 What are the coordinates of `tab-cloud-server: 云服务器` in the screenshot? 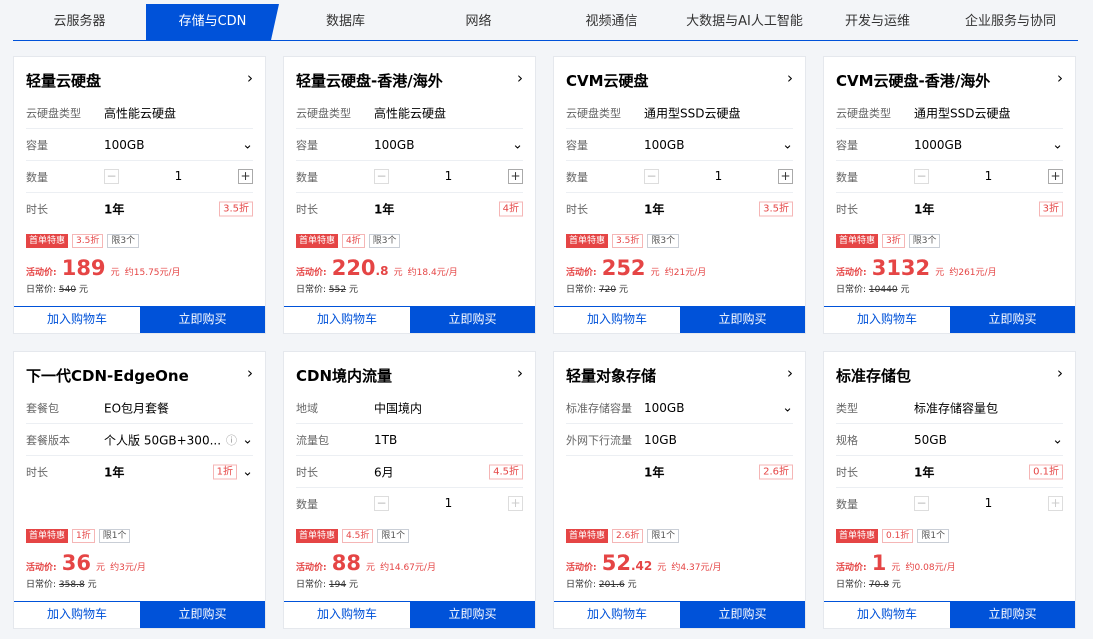 It's located at (79, 22).